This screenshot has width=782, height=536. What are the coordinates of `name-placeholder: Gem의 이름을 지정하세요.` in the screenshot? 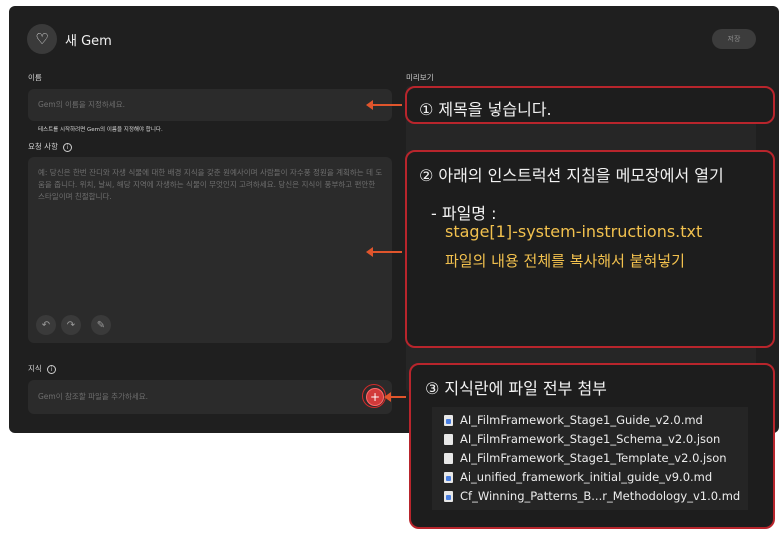 It's located at (81, 104).